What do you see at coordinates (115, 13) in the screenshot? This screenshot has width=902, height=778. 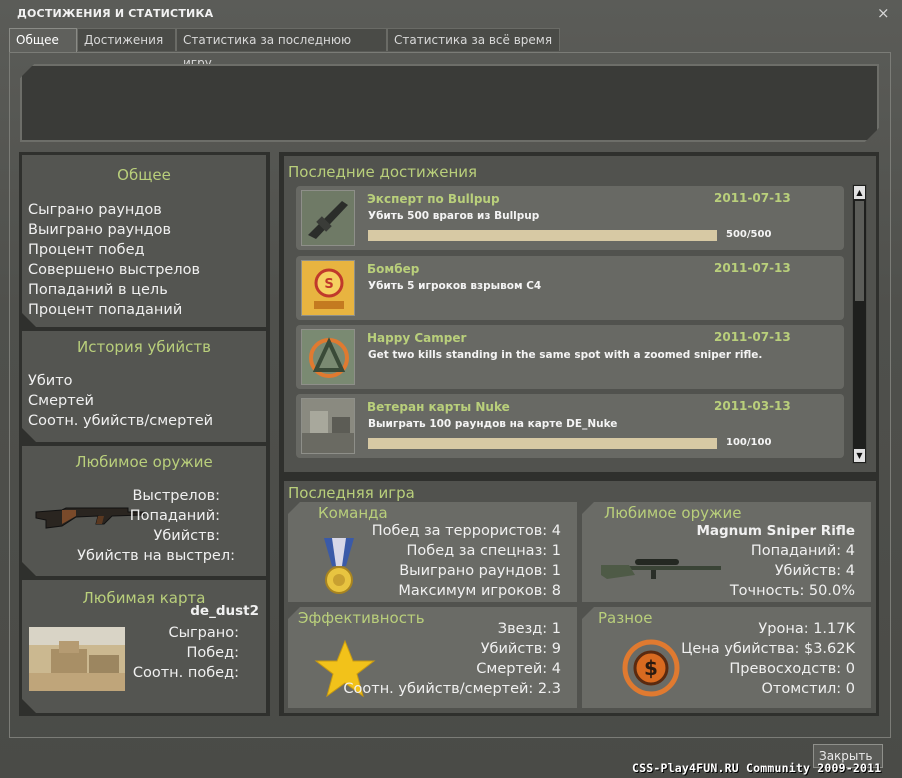 I see `window-title: ДОСТИЖЕНИЯ И СТАТИСТИКА` at bounding box center [115, 13].